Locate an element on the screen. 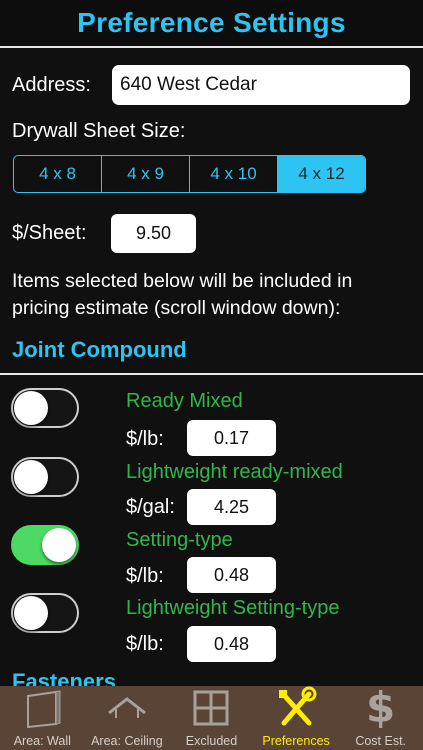  tab-area-wall: Area: Wall is located at coordinates (42, 718).